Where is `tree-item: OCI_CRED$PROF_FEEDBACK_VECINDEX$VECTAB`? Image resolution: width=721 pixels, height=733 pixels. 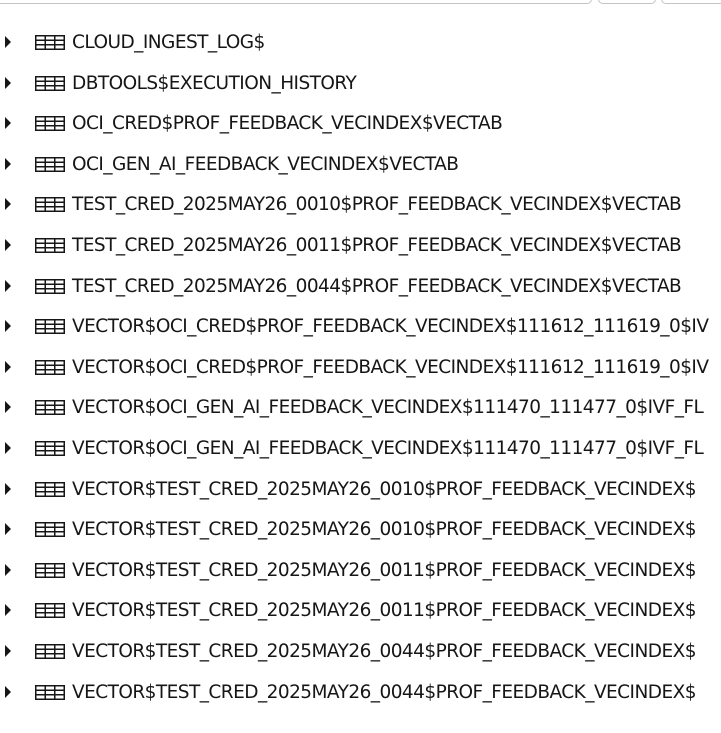
tree-item: OCI_CRED$PROF_FEEDBACK_VECINDEX$VECTAB is located at coordinates (360, 123).